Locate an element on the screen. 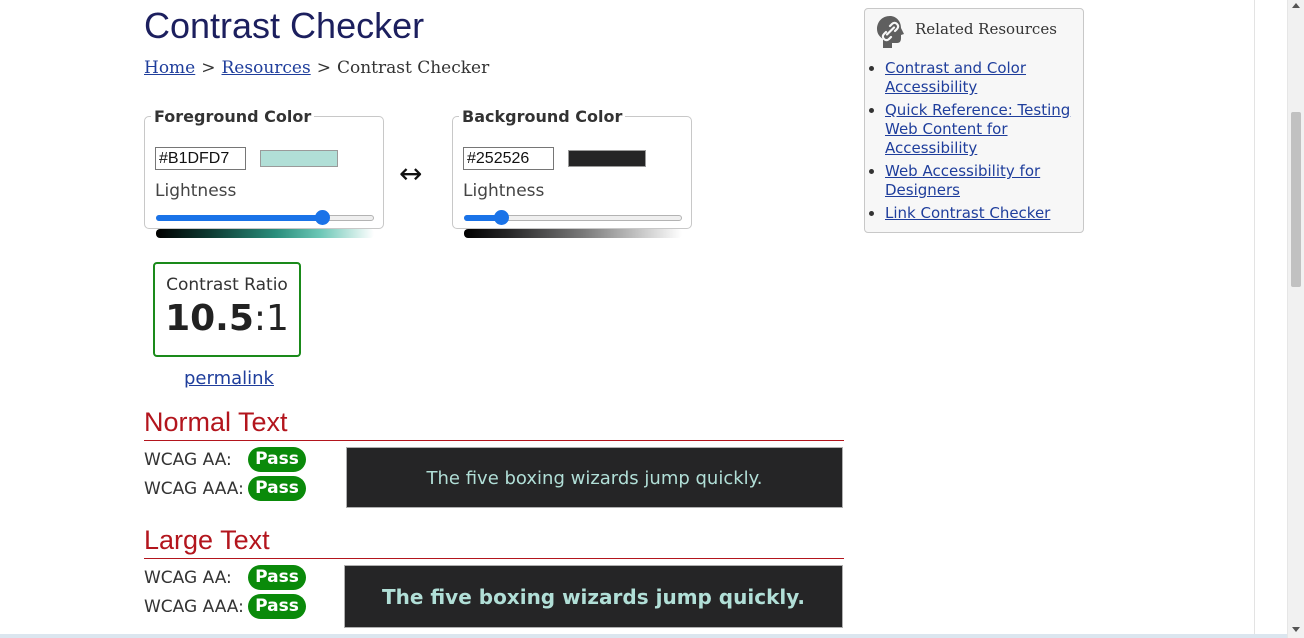 The image size is (1304, 638). link-contrast-color-accessibility: Contrast and Color Accessibility is located at coordinates (955, 77).